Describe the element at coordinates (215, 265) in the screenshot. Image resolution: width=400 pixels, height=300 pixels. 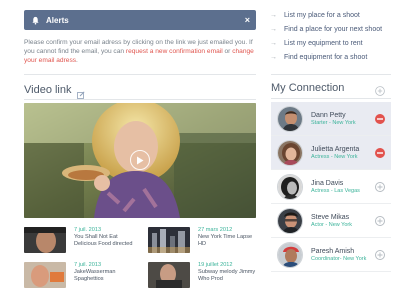
I see `video-date: 19 juillet 2012` at that location.